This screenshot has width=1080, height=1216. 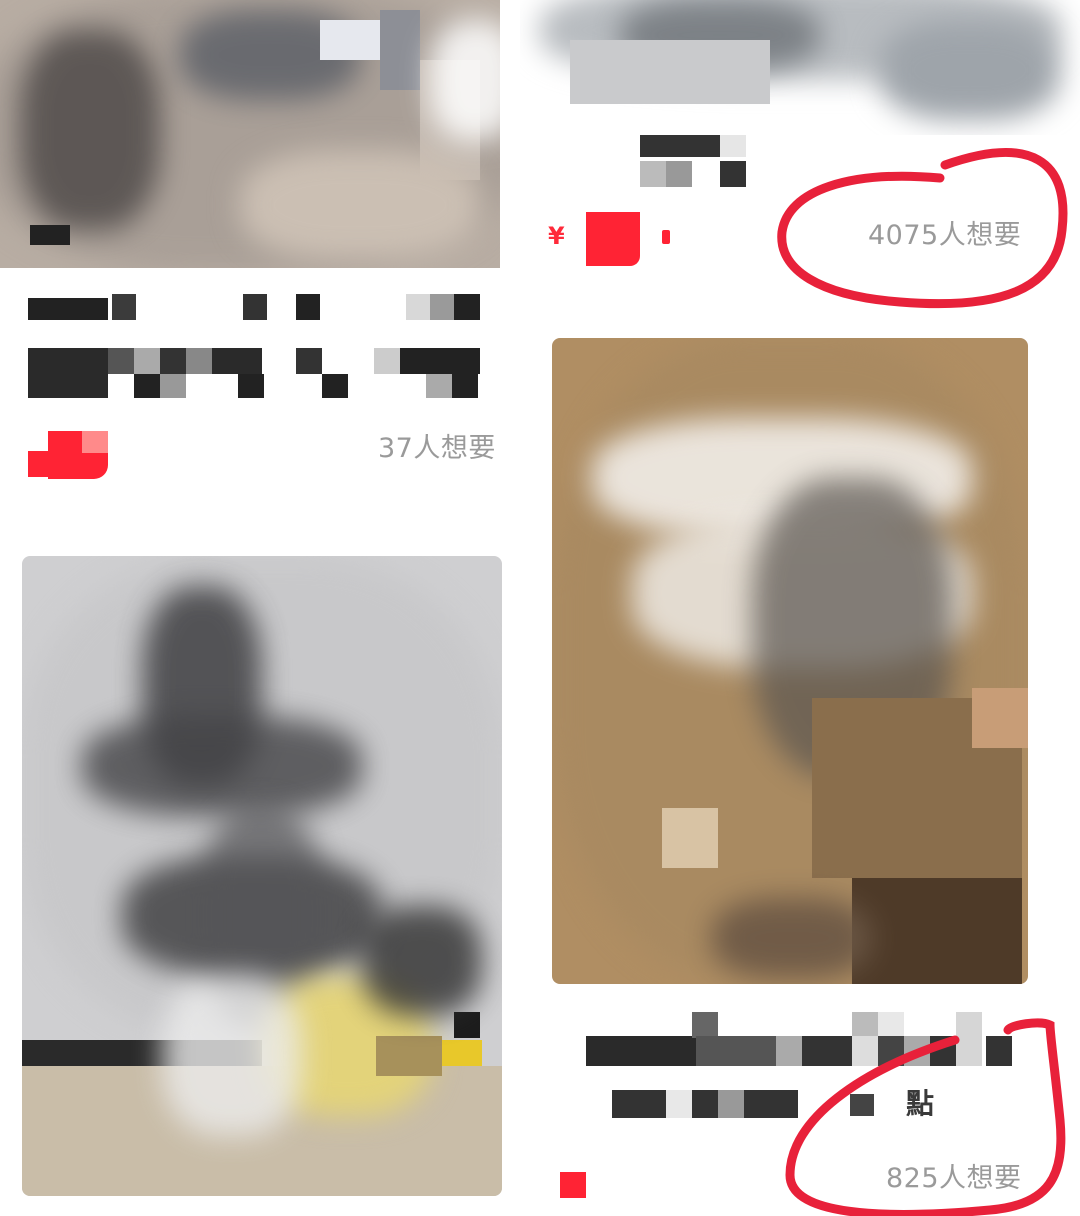 I want to click on want-count-4: 825人想要, so click(x=954, y=1178).